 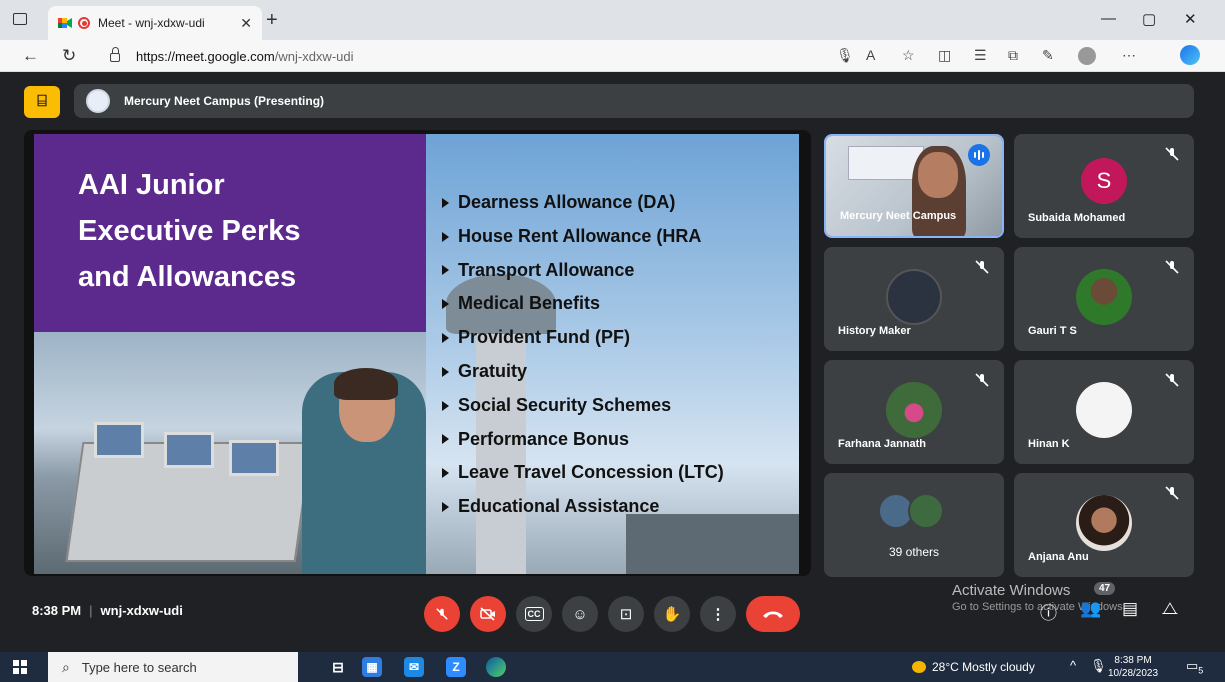 I want to click on meet-favicon-icon, so click(x=65, y=23).